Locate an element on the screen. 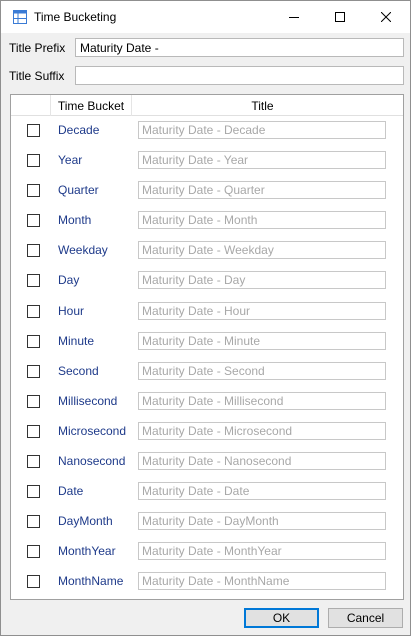  time-bucket-name: Millisecond is located at coordinates (88, 400).